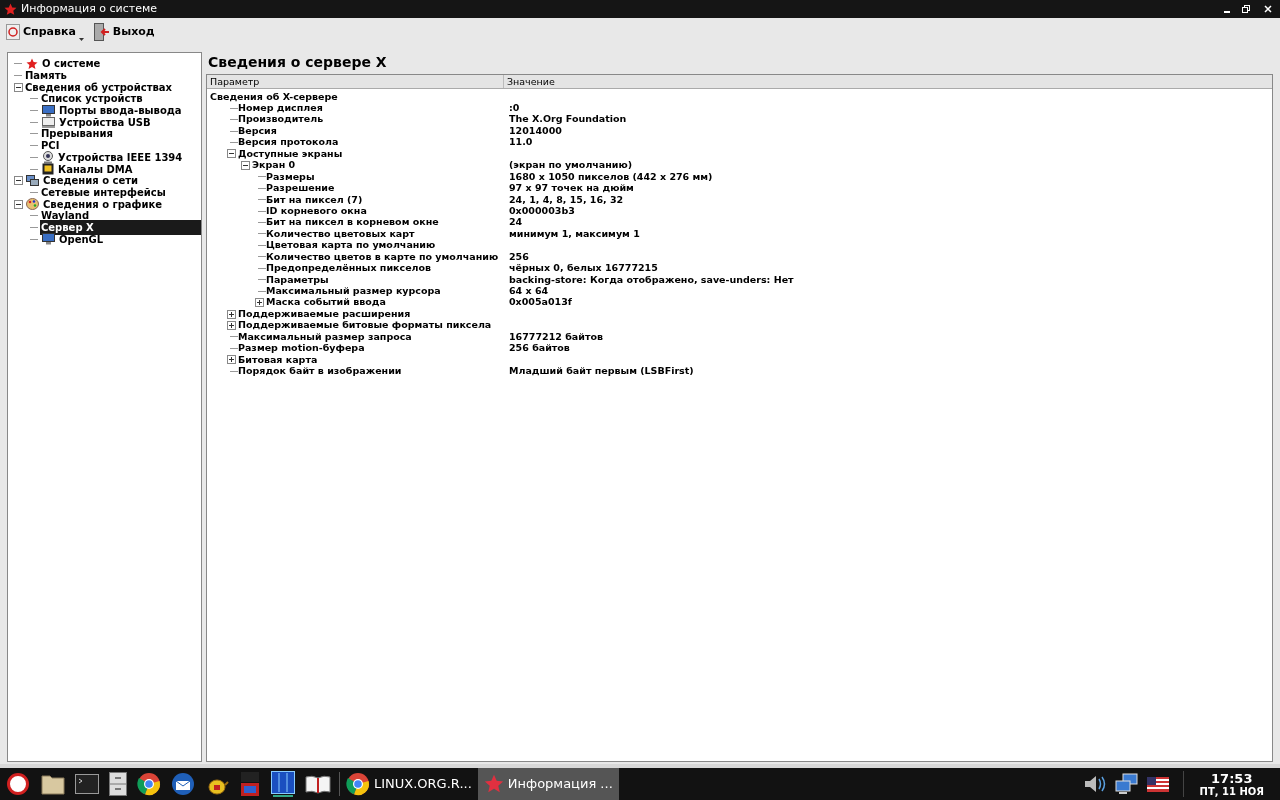 The width and height of the screenshot is (1280, 800). What do you see at coordinates (365, 326) in the screenshot?
I see `parameter-name: Поддерживаемые битовые форматы пиксела` at bounding box center [365, 326].